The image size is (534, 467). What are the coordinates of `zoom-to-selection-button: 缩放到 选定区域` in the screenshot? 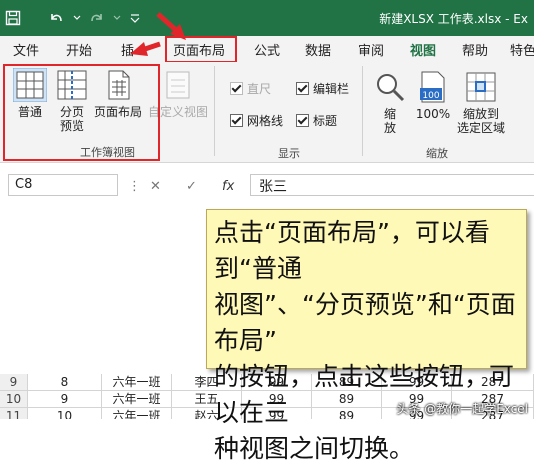 It's located at (481, 102).